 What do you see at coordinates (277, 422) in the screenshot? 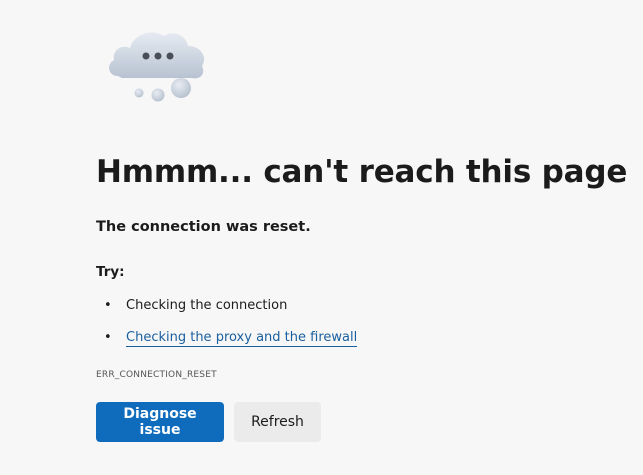
I see `refresh-button: Refresh` at bounding box center [277, 422].